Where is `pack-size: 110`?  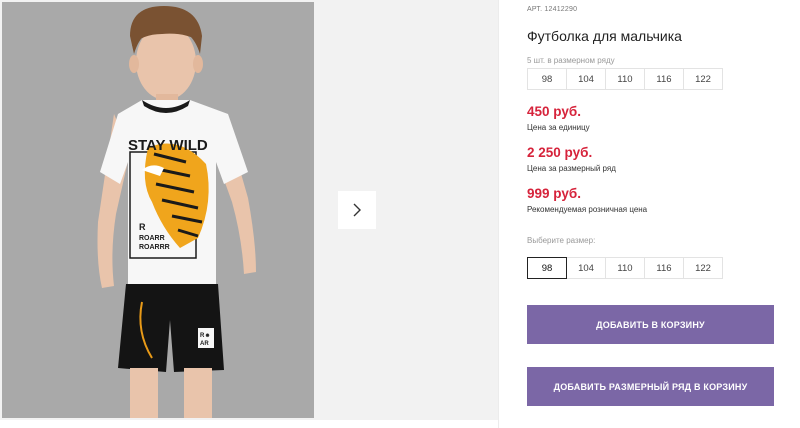
pack-size: 110 is located at coordinates (625, 79).